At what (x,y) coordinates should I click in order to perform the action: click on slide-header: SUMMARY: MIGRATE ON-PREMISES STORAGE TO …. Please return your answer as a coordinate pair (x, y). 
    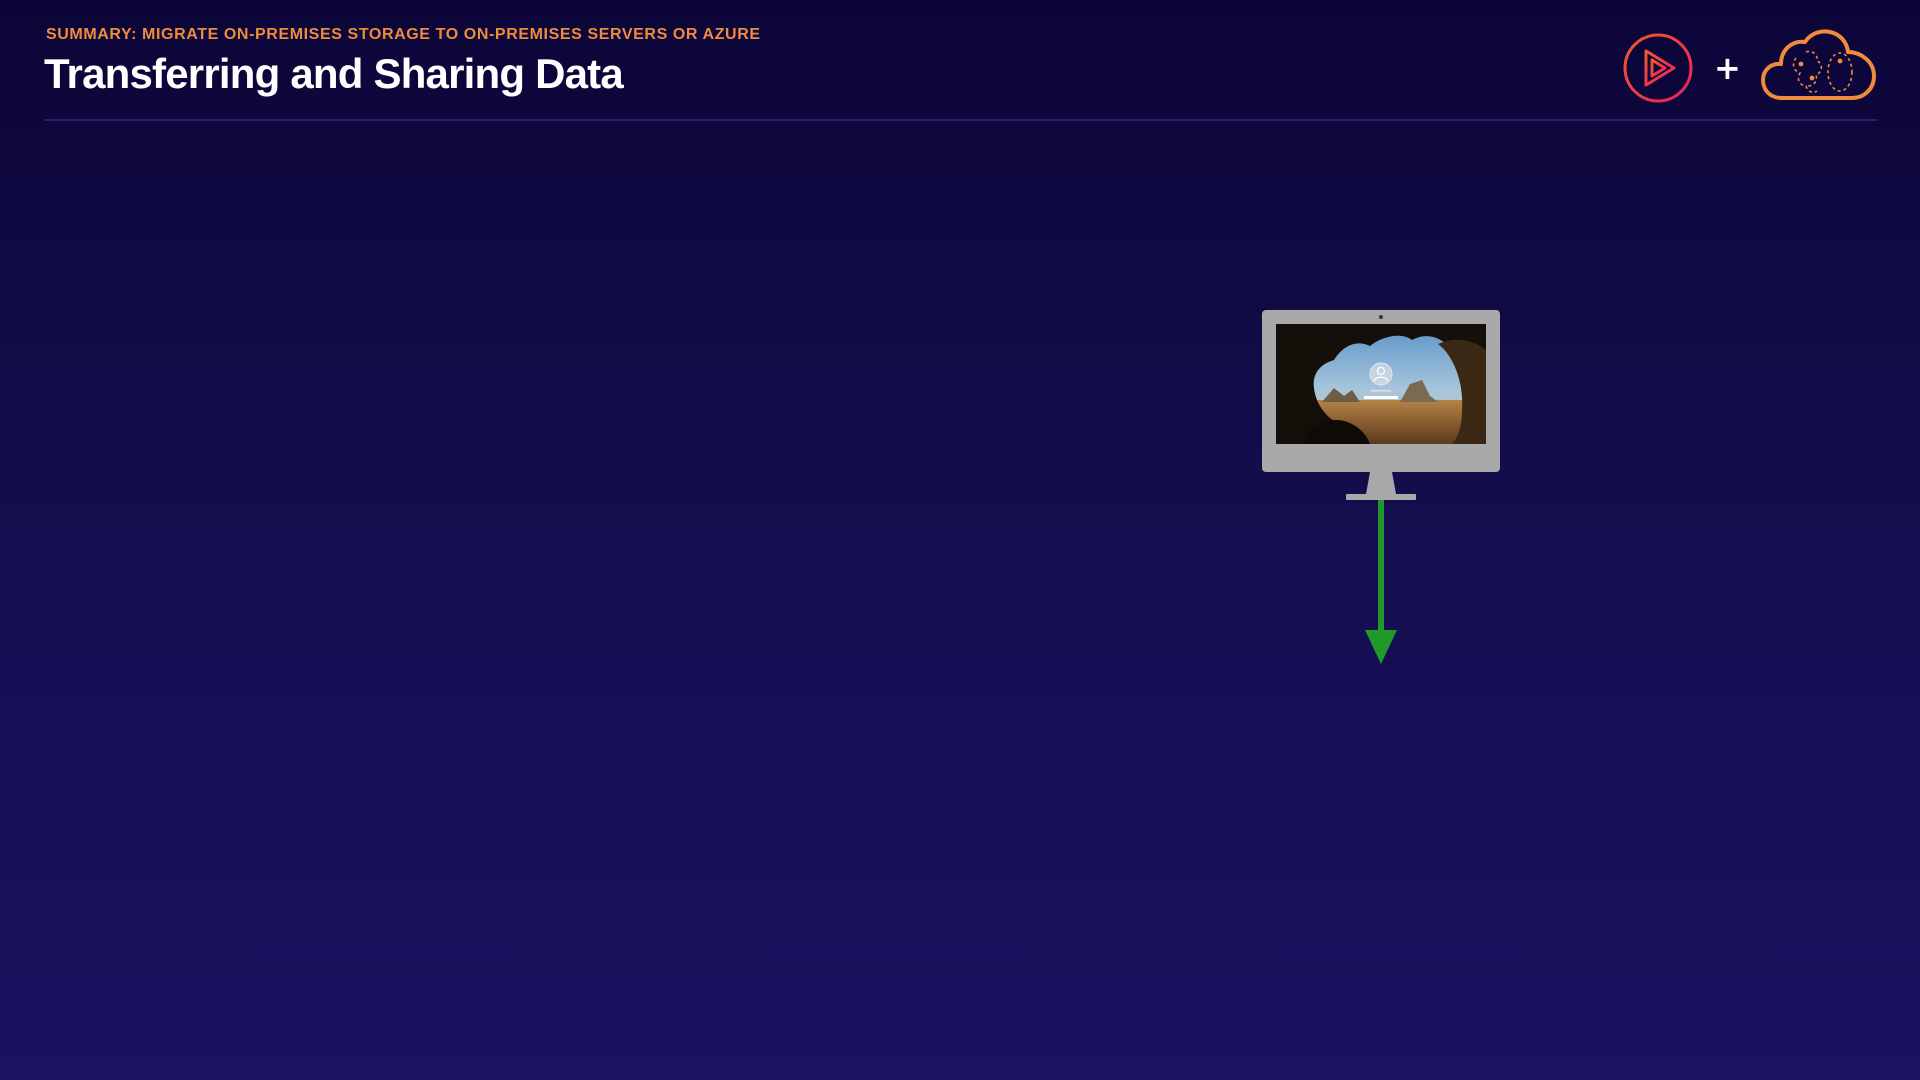
    Looking at the image, I should click on (960, 61).